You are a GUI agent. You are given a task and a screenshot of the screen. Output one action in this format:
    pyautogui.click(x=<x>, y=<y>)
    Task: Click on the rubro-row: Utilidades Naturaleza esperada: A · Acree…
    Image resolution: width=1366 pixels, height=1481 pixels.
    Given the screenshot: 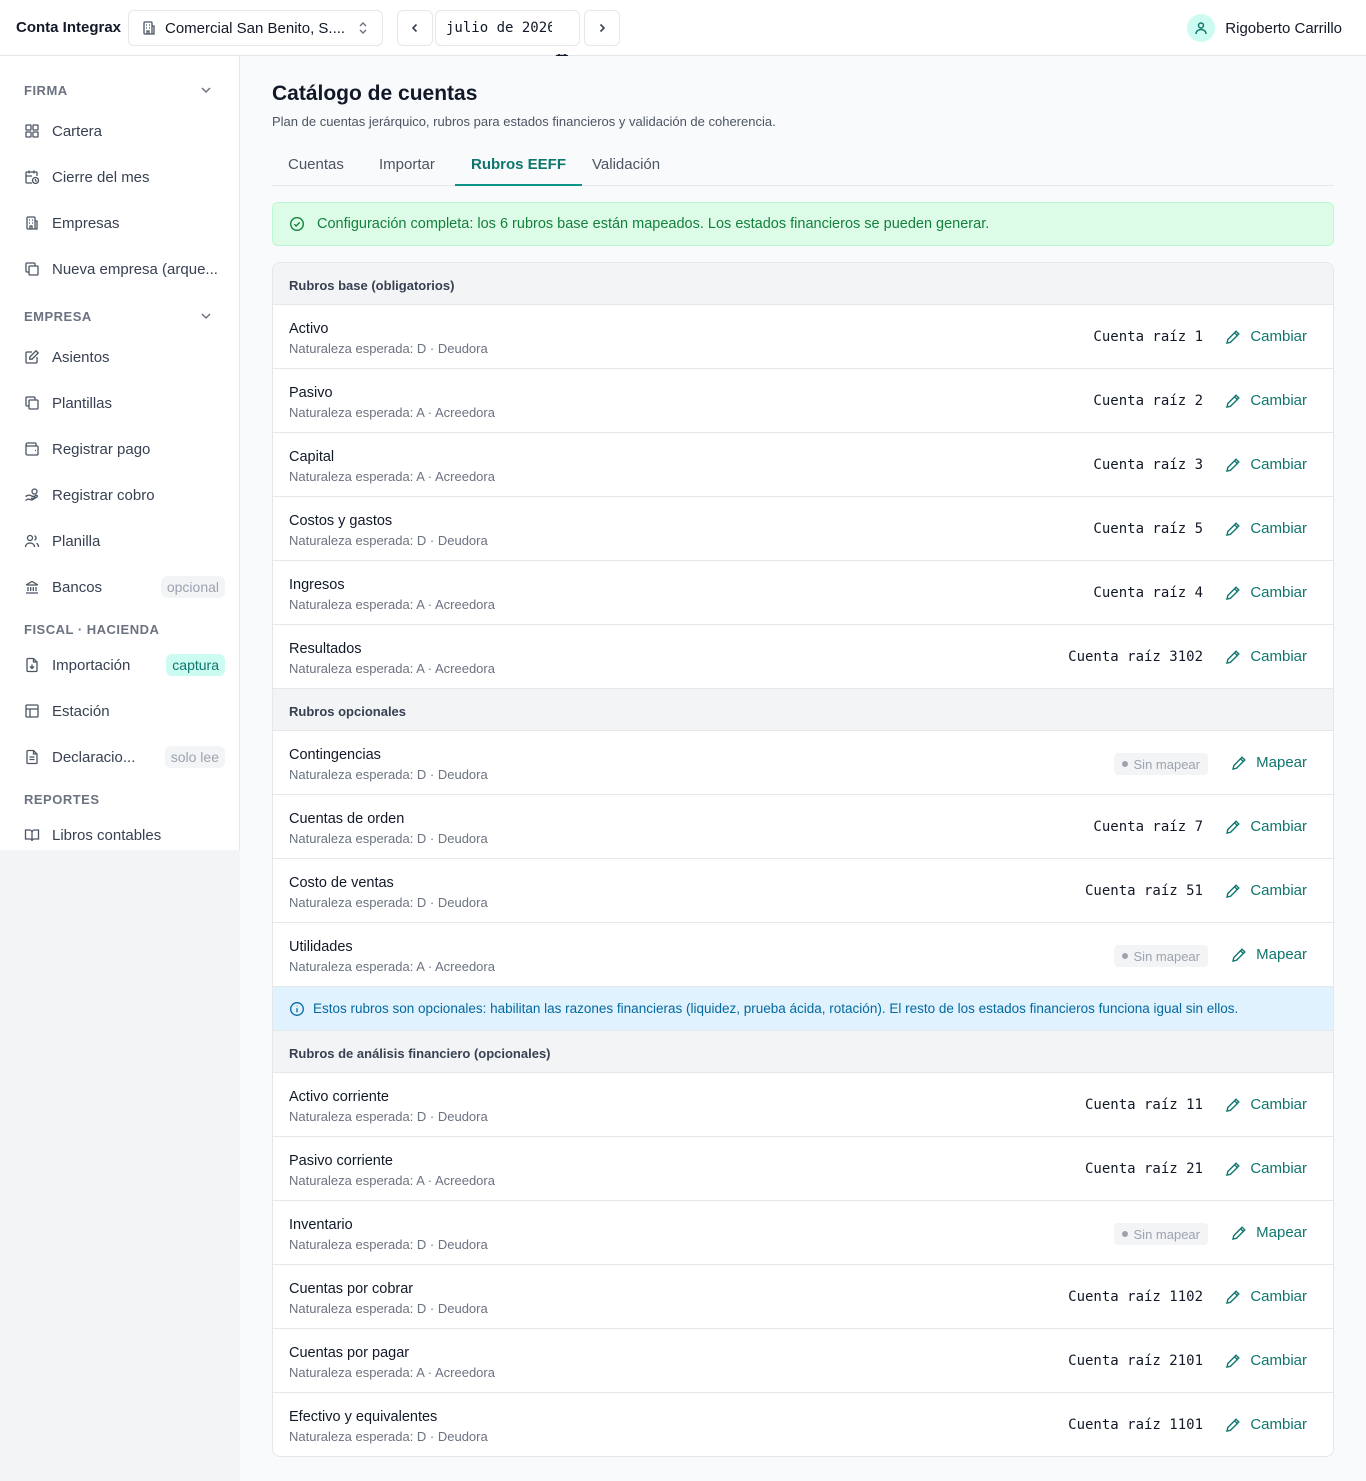 What is the action you would take?
    pyautogui.click(x=803, y=955)
    